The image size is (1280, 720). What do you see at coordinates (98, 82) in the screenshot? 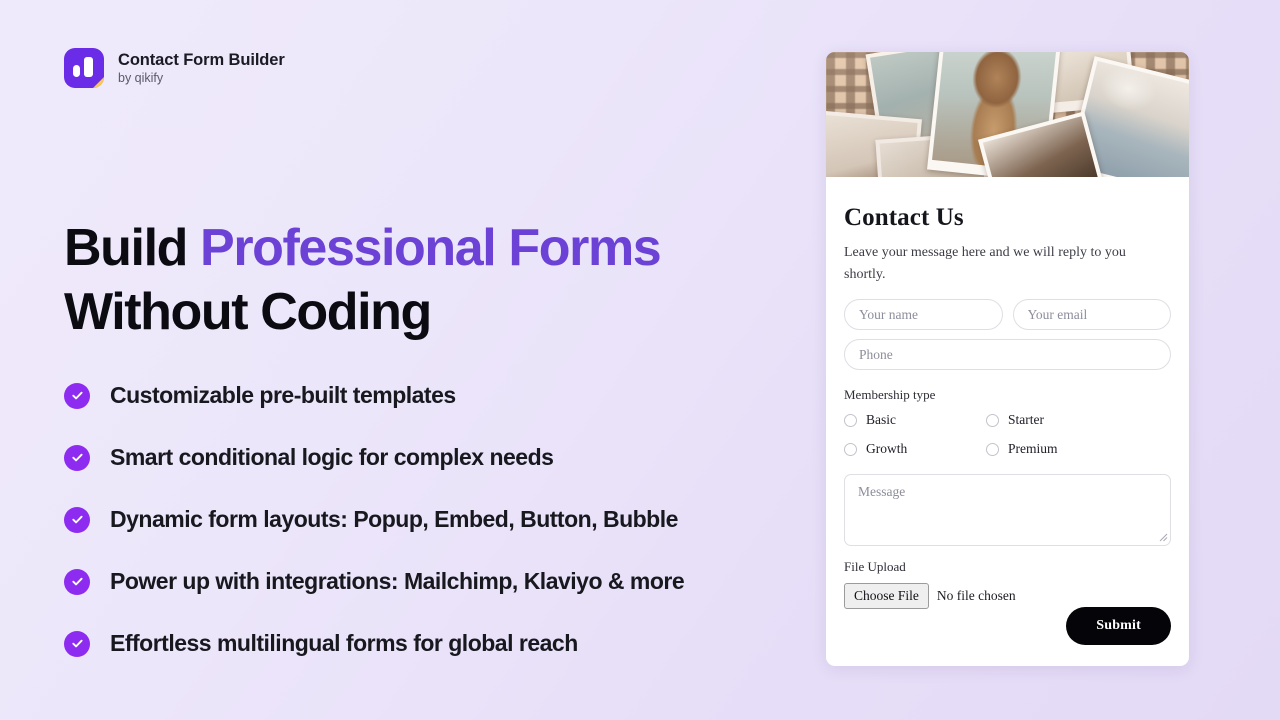
I see `logo-corner-fold` at bounding box center [98, 82].